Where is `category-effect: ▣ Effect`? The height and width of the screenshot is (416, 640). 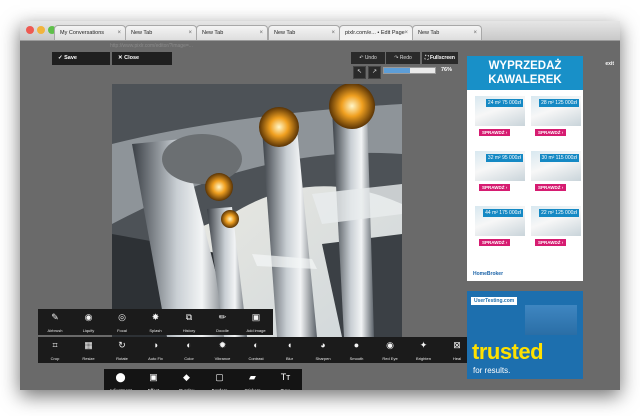 category-effect: ▣ Effect is located at coordinates (153, 379).